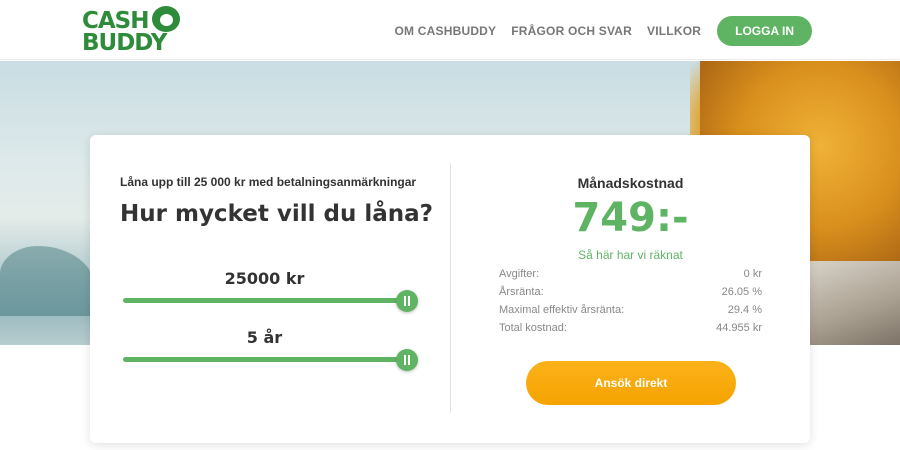  Describe the element at coordinates (630, 292) in the screenshot. I see `detail-row-interest: Årsränta: 26.05 %` at that location.